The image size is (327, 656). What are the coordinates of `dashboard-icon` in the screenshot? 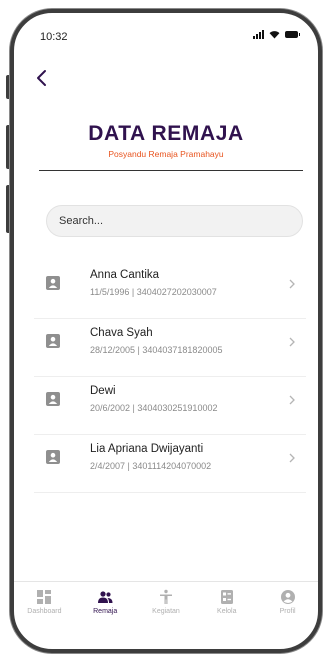 It's located at (44, 597).